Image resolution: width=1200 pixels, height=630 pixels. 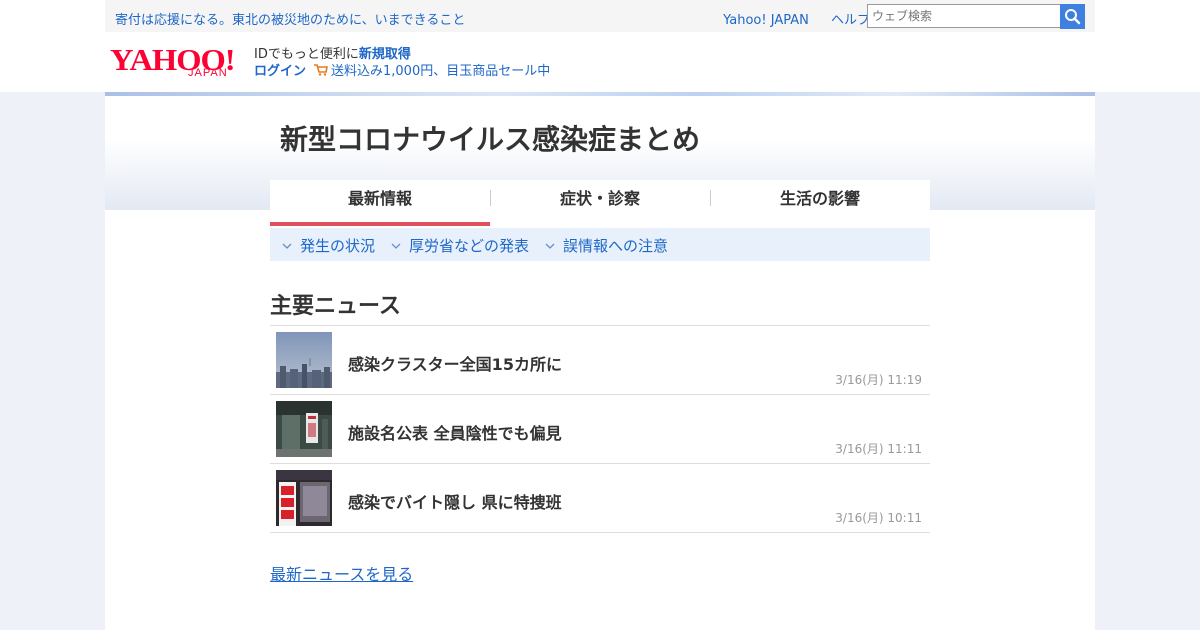 What do you see at coordinates (878, 449) in the screenshot?
I see `news-timestamp: 3/16(月) 11:11` at bounding box center [878, 449].